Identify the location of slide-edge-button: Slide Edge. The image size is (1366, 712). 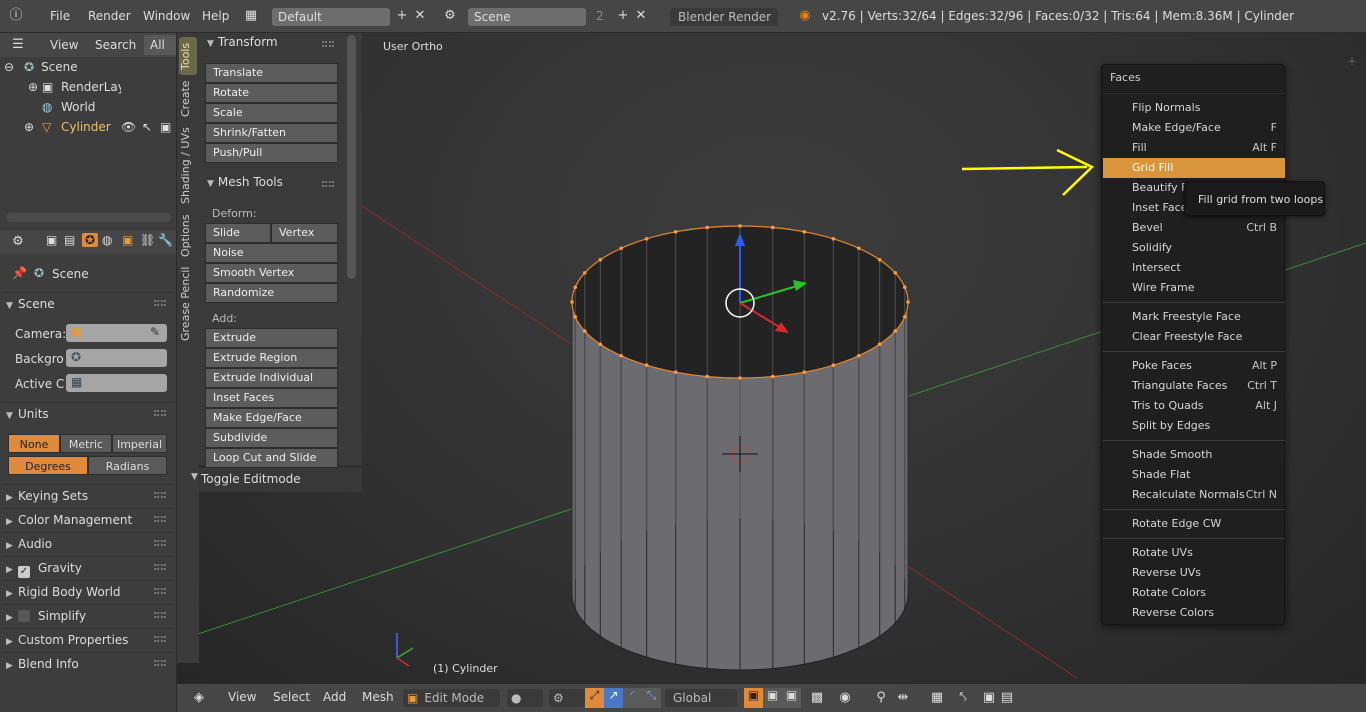
(238, 240).